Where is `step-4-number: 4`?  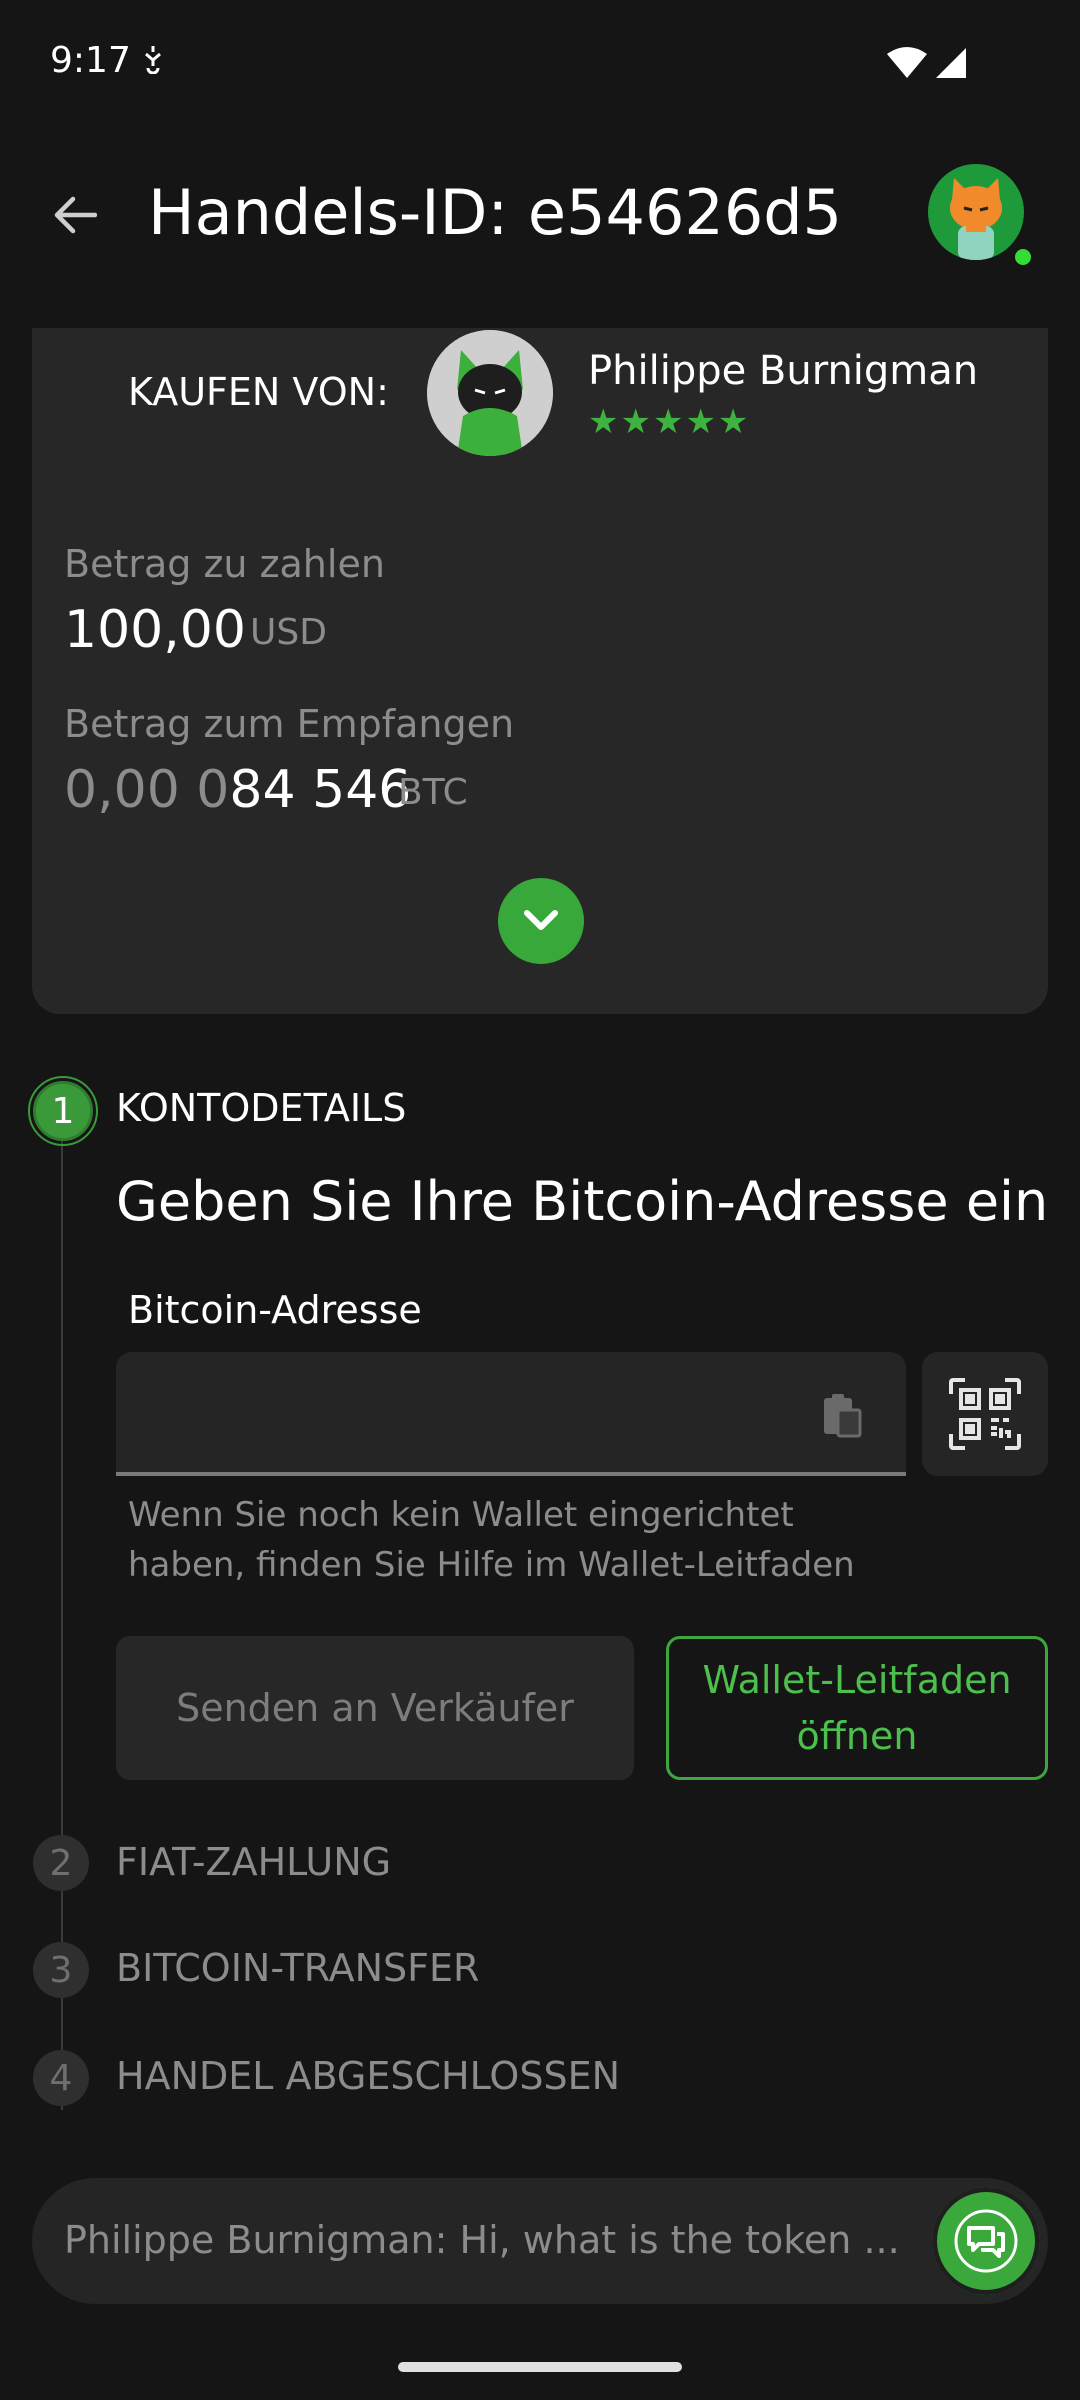
step-4-number: 4 is located at coordinates (61, 2078).